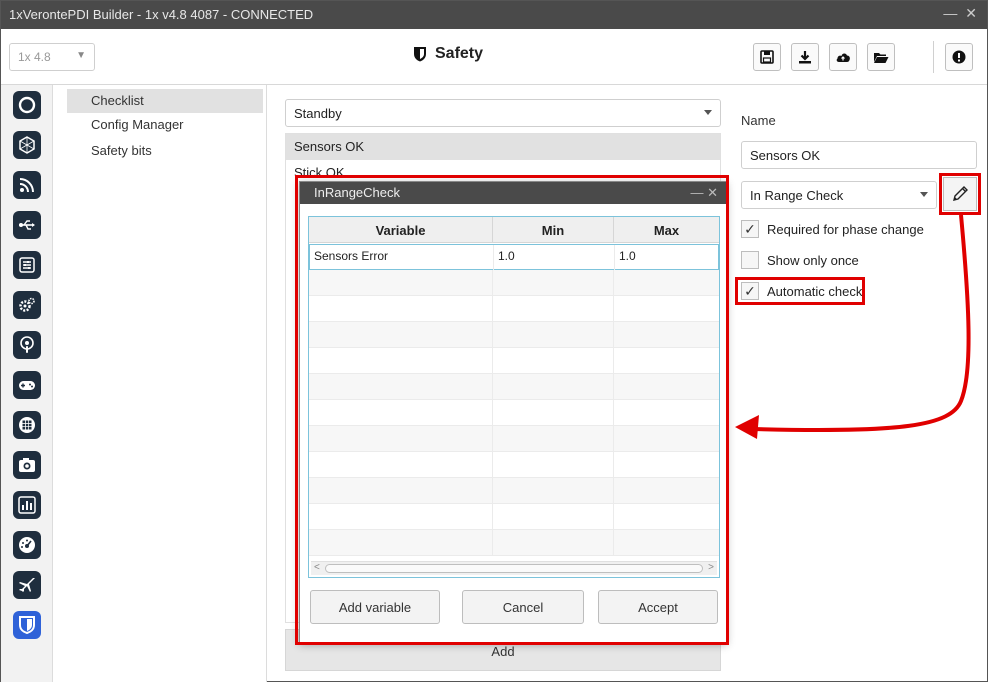 This screenshot has height=682, width=988. I want to click on sidebar-item-configuration, so click(27, 305).